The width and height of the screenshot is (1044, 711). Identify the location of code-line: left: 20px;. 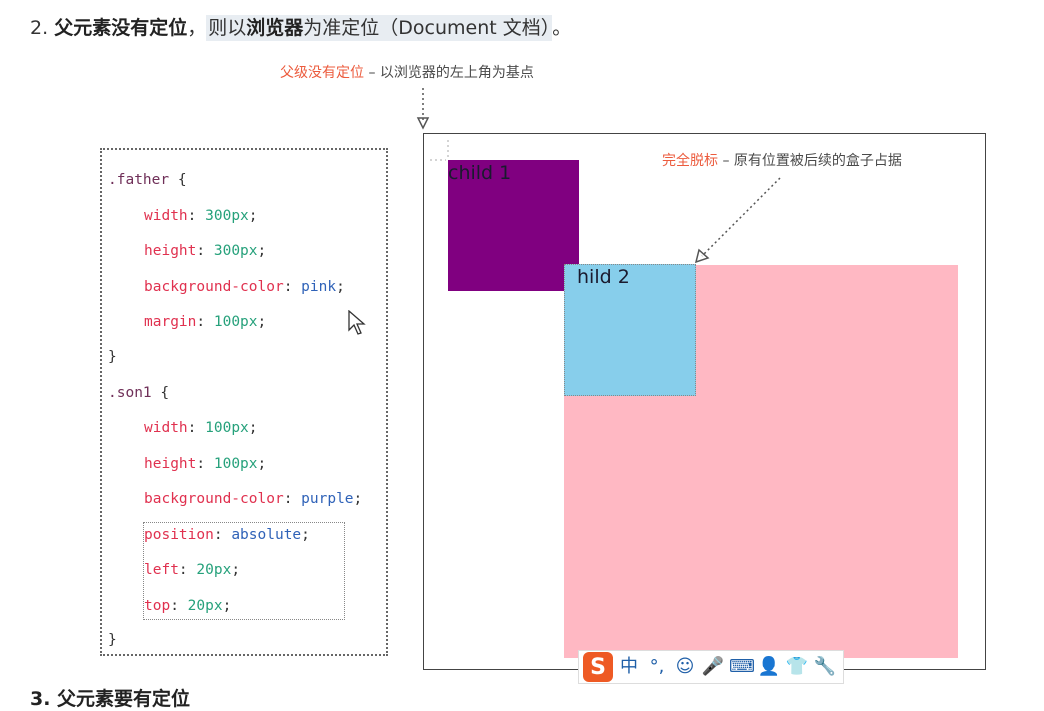
(192, 570).